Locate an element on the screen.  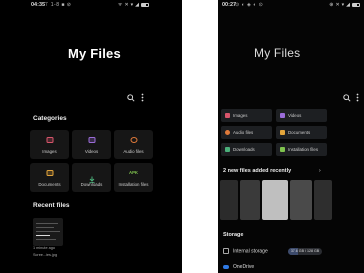
categories-header: Categories is located at coordinates (50, 118).